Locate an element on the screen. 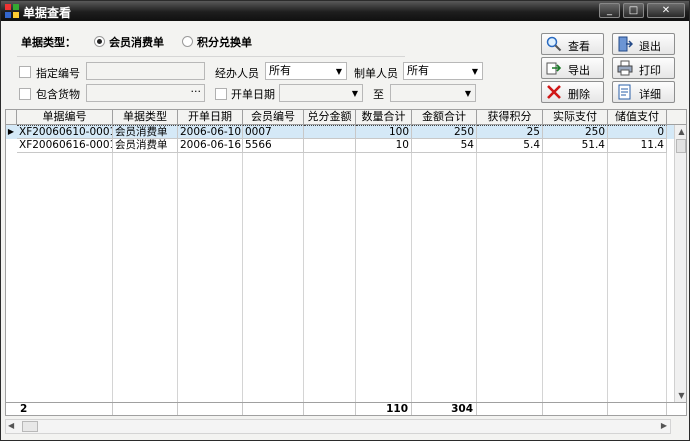  designated-no-input is located at coordinates (145, 71).